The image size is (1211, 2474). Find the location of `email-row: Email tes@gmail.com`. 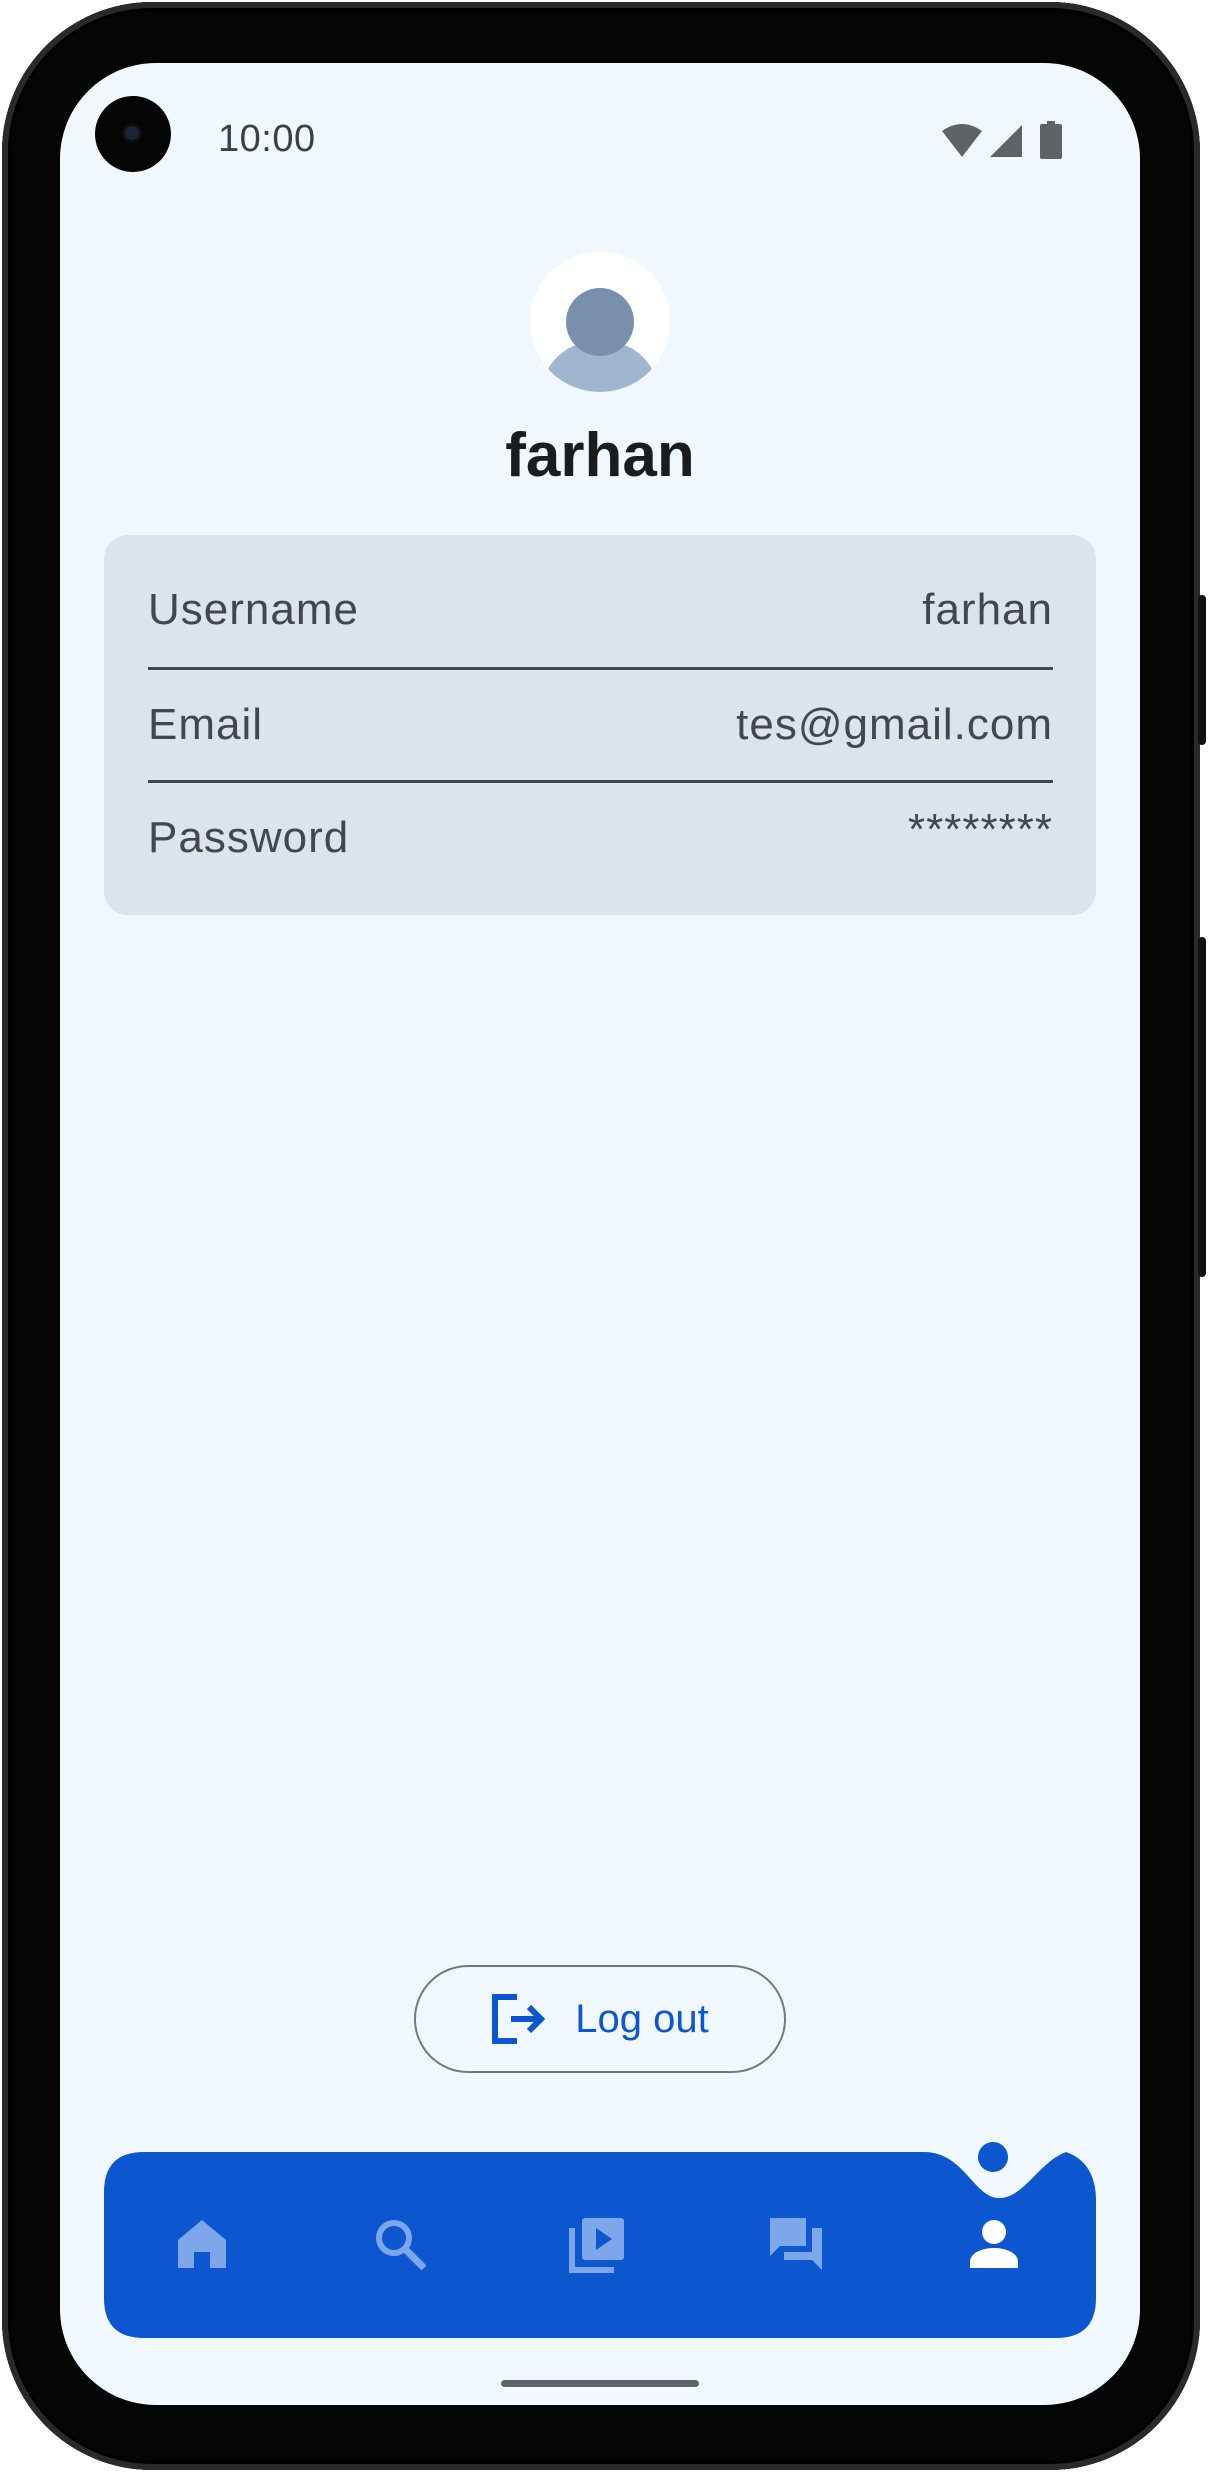

email-row: Email tes@gmail.com is located at coordinates (600, 725).